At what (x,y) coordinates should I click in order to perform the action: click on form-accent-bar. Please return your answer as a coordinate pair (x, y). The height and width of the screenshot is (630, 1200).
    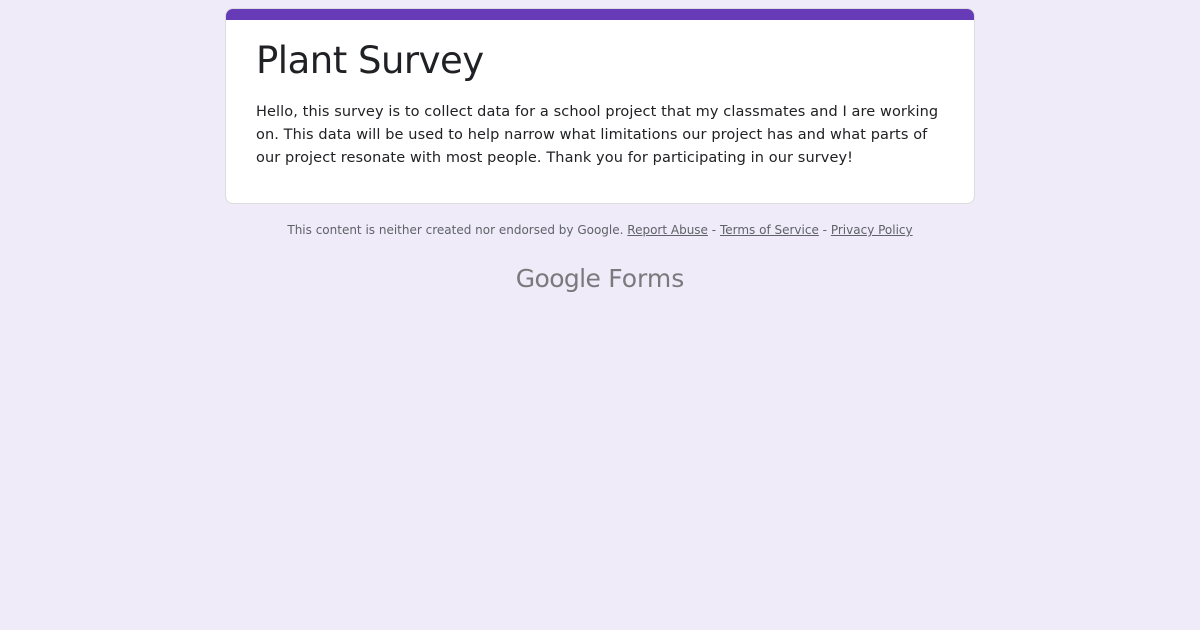
    Looking at the image, I should click on (600, 14).